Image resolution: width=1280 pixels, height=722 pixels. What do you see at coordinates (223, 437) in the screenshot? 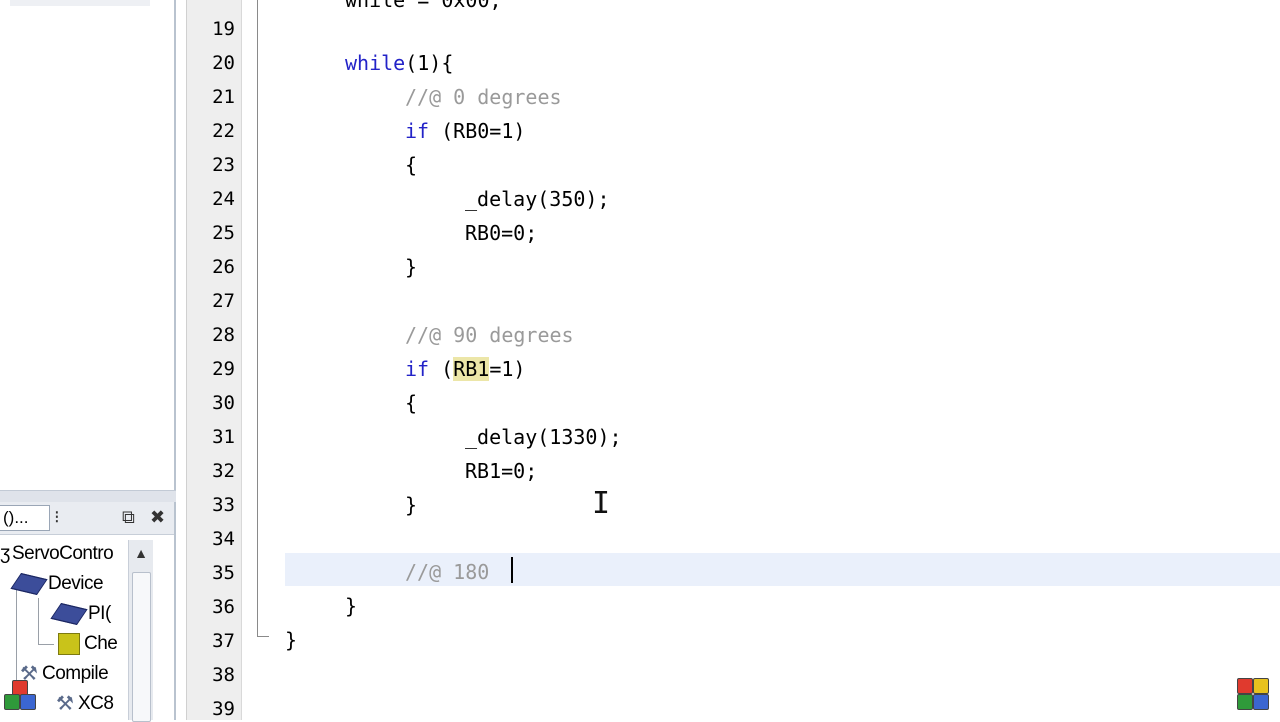
I see `line-number: 31` at bounding box center [223, 437].